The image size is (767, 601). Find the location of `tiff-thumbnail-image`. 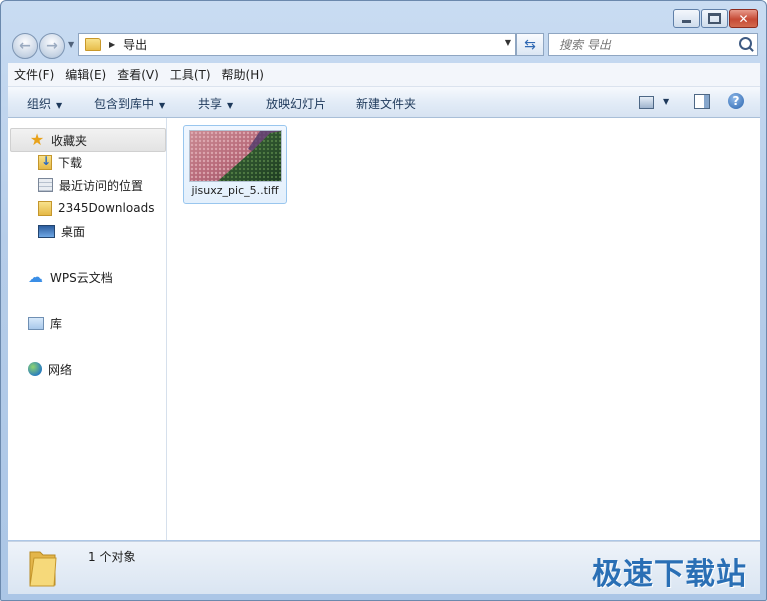

tiff-thumbnail-image is located at coordinates (235, 156).